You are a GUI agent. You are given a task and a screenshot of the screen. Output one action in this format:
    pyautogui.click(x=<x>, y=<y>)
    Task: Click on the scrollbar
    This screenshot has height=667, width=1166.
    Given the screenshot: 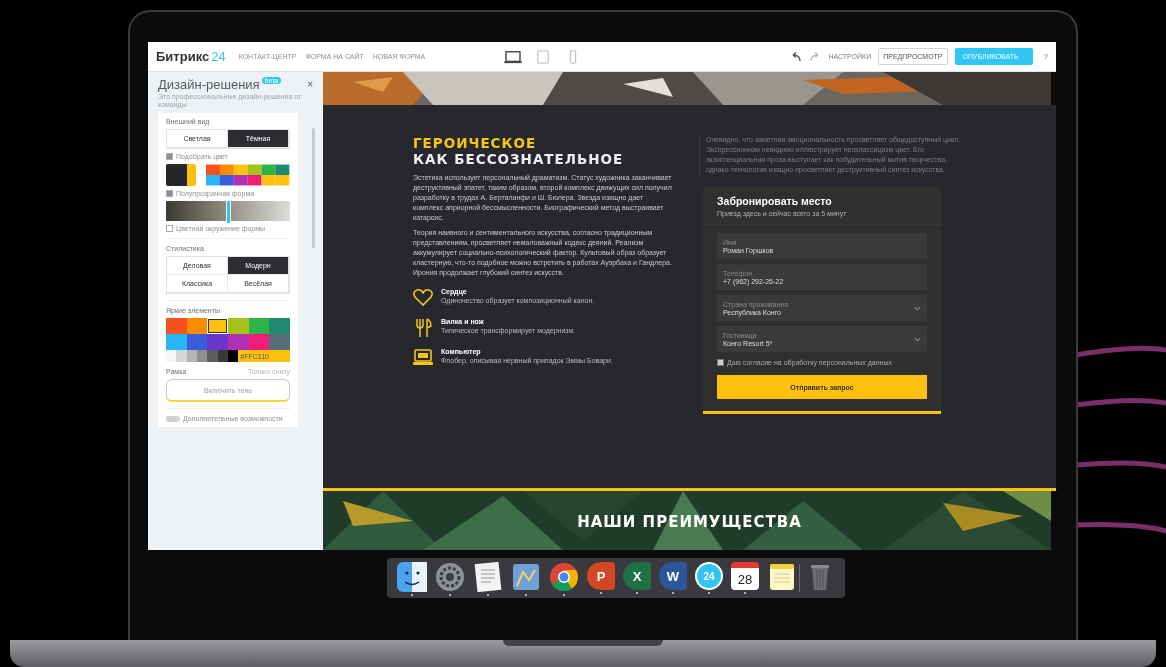 What is the action you would take?
    pyautogui.click(x=313, y=188)
    